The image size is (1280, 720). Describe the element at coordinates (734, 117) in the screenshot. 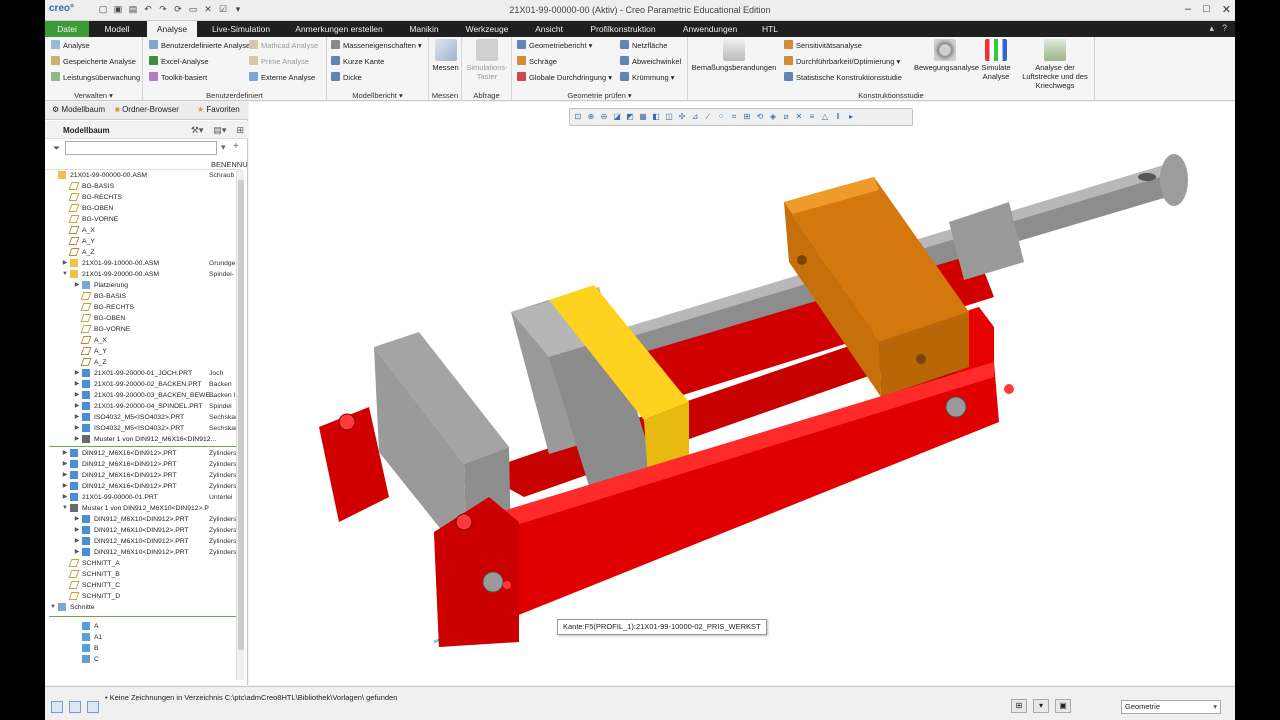

I see `csys-display-icon: ⌗` at that location.